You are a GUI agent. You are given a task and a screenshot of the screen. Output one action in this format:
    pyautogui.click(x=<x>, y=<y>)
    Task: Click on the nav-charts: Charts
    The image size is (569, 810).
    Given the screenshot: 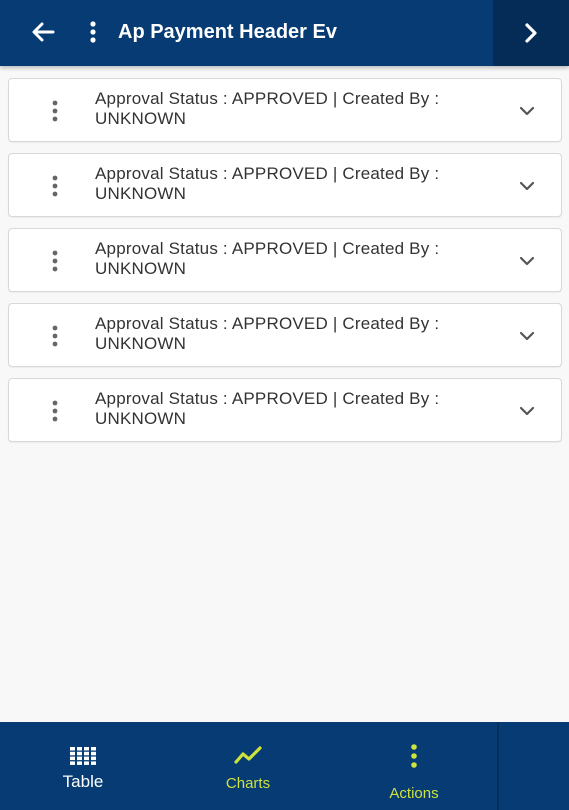 What is the action you would take?
    pyautogui.click(x=248, y=766)
    